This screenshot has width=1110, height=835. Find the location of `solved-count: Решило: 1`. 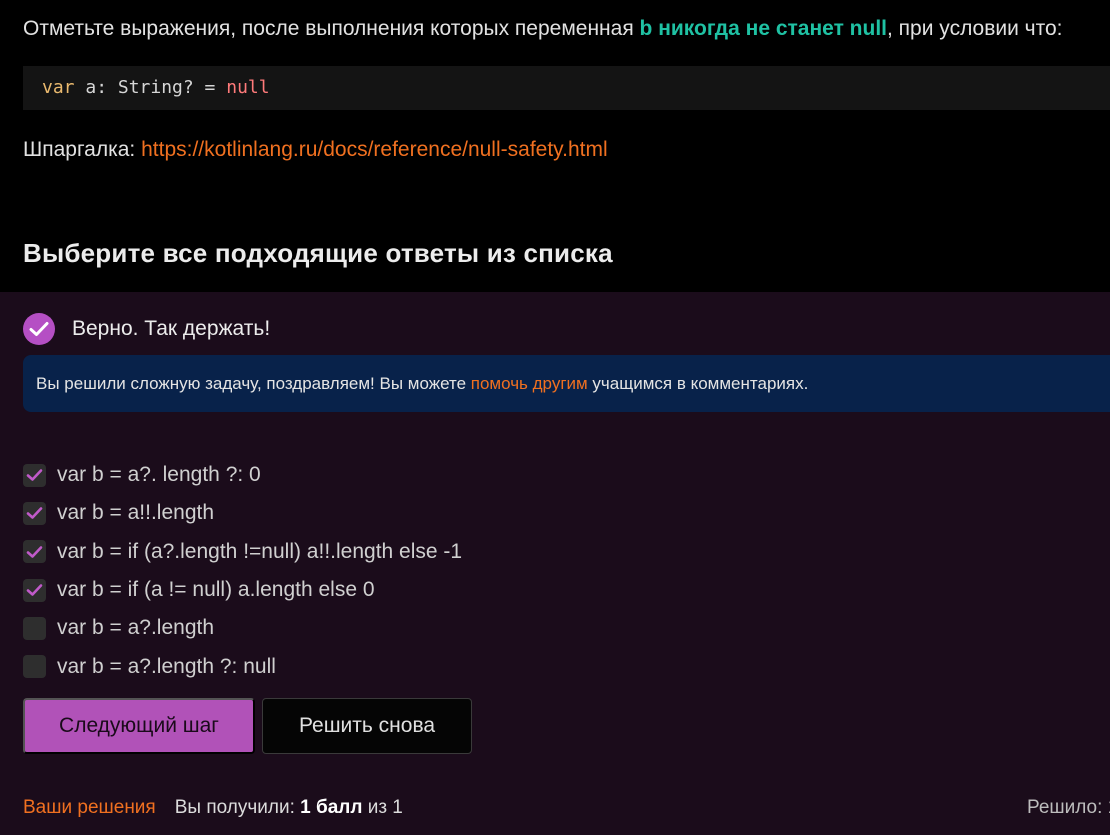

solved-count: Решило: 1 is located at coordinates (1068, 807).